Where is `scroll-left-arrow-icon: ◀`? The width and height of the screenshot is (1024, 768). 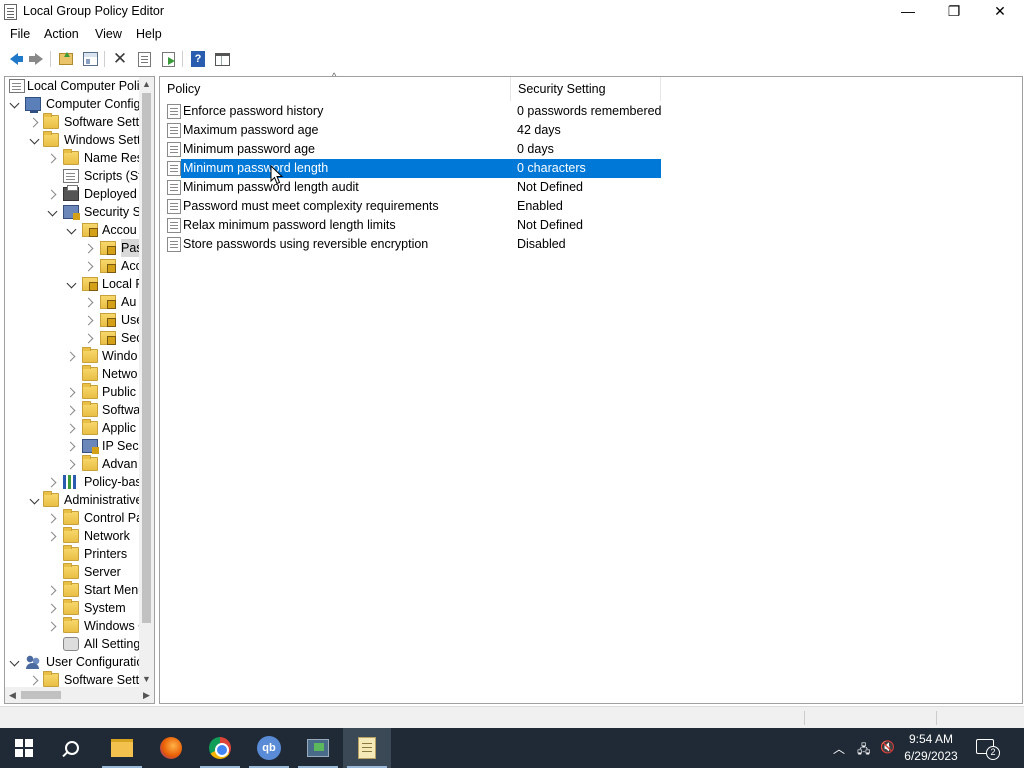
scroll-left-arrow-icon: ◀ is located at coordinates (12, 695).